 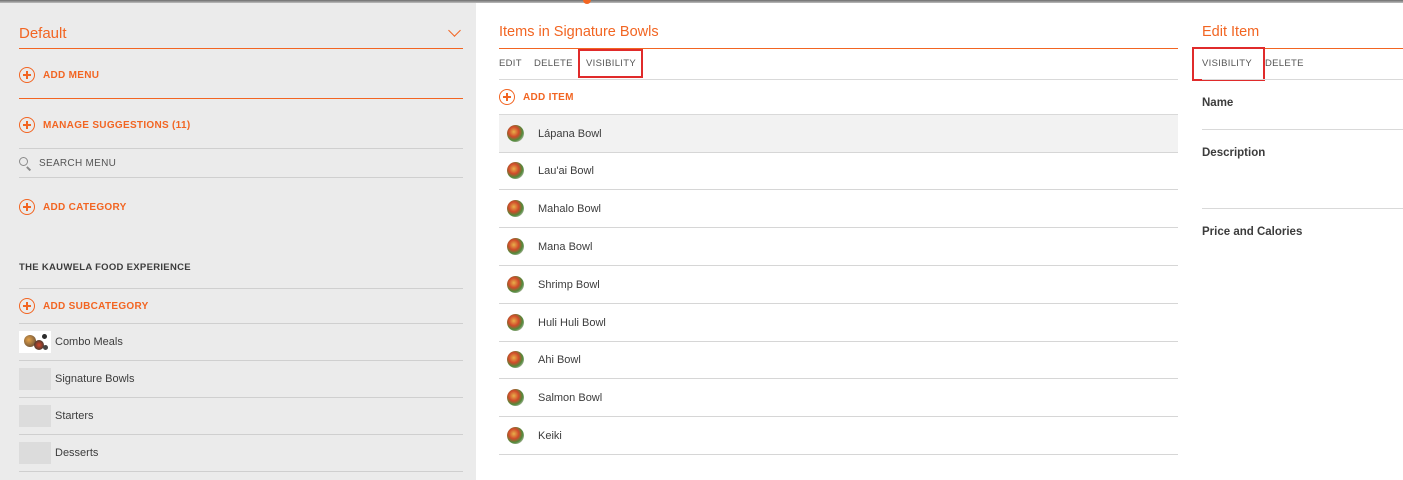 I want to click on item-label: Huli Huli Bowl, so click(x=572, y=322).